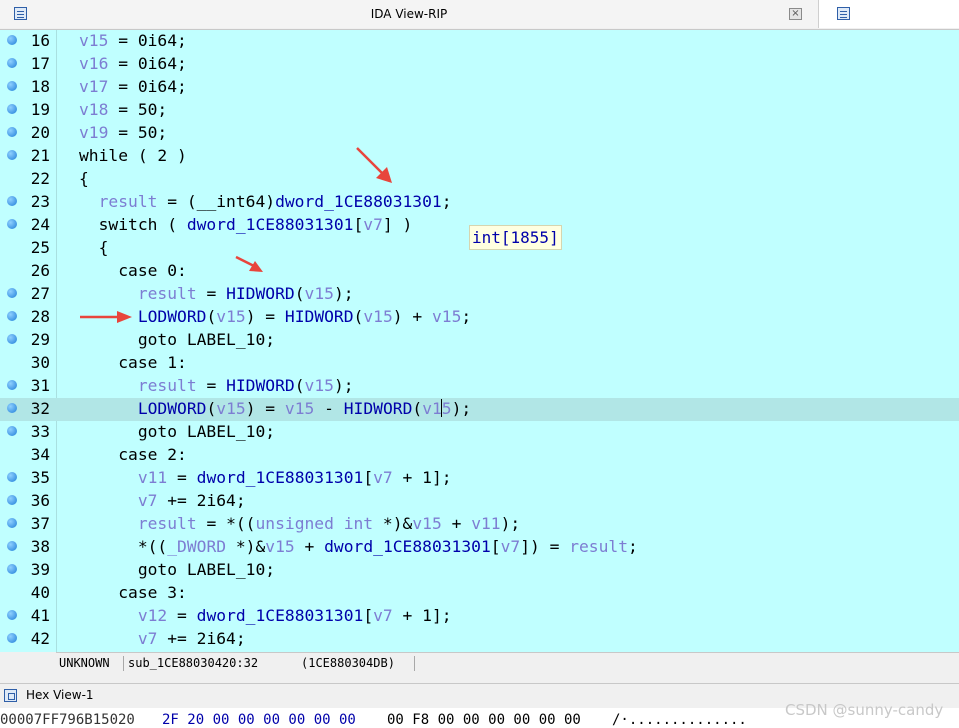 The image size is (959, 728). Describe the element at coordinates (93, 132) in the screenshot. I see `variable-token: v19` at that location.